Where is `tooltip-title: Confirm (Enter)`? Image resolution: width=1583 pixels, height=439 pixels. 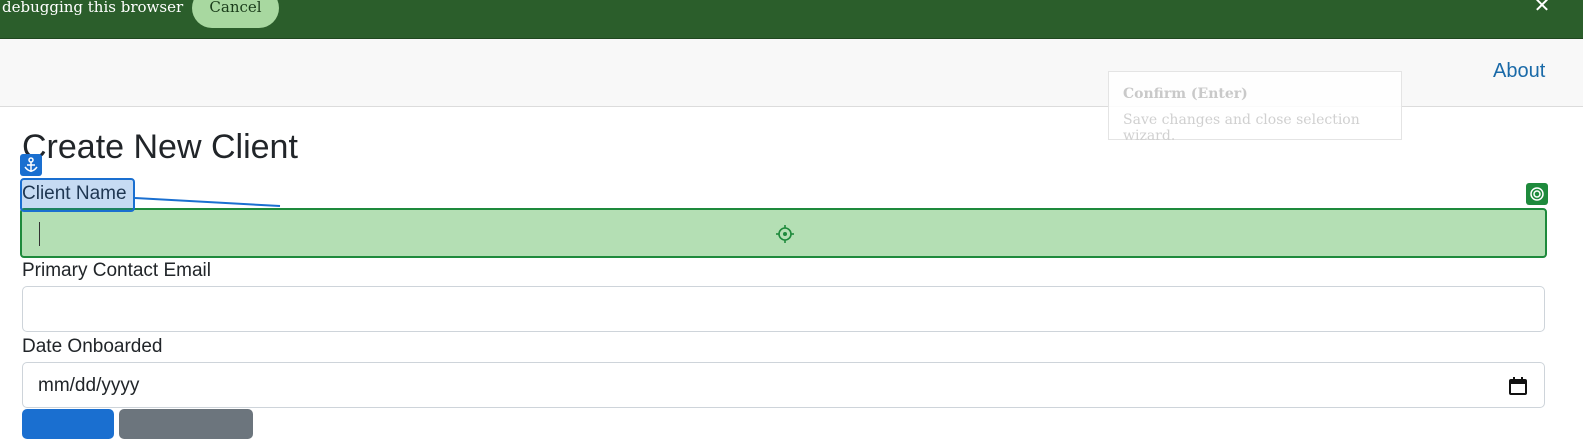 tooltip-title: Confirm (Enter) is located at coordinates (1185, 94).